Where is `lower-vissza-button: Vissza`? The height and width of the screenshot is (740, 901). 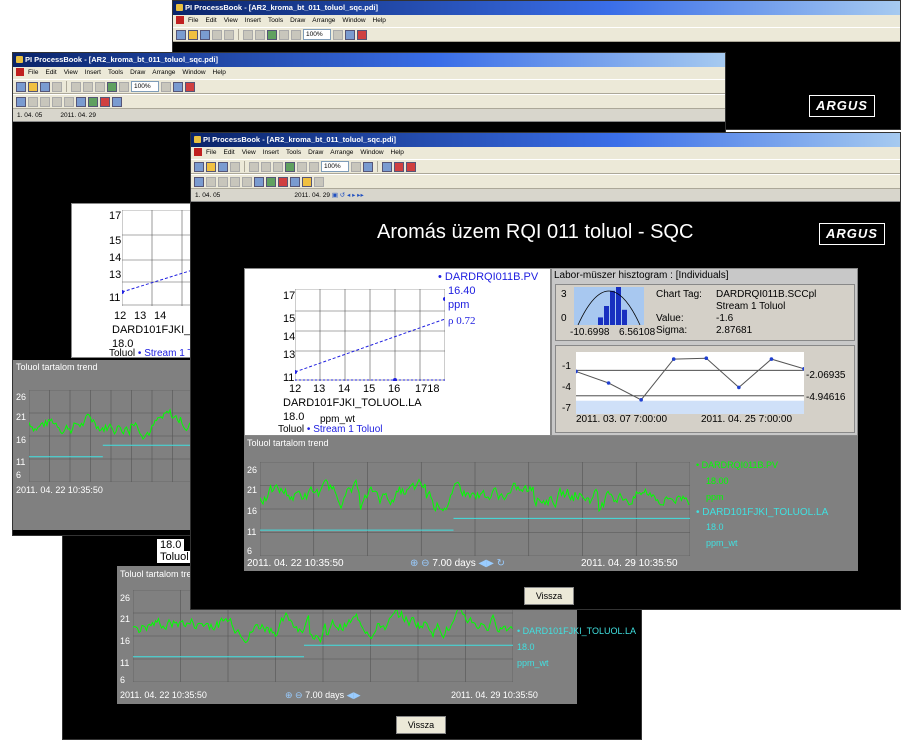
lower-vissza-button: Vissza is located at coordinates (421, 725).